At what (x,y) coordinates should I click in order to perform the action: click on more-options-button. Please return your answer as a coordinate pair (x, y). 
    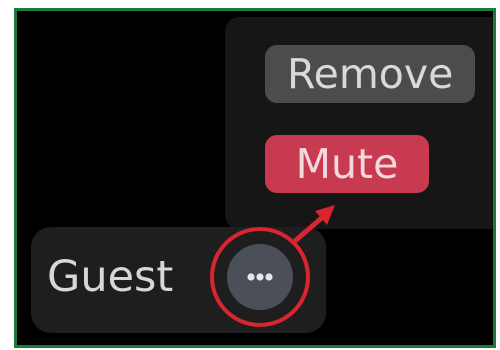
    Looking at the image, I should click on (260, 277).